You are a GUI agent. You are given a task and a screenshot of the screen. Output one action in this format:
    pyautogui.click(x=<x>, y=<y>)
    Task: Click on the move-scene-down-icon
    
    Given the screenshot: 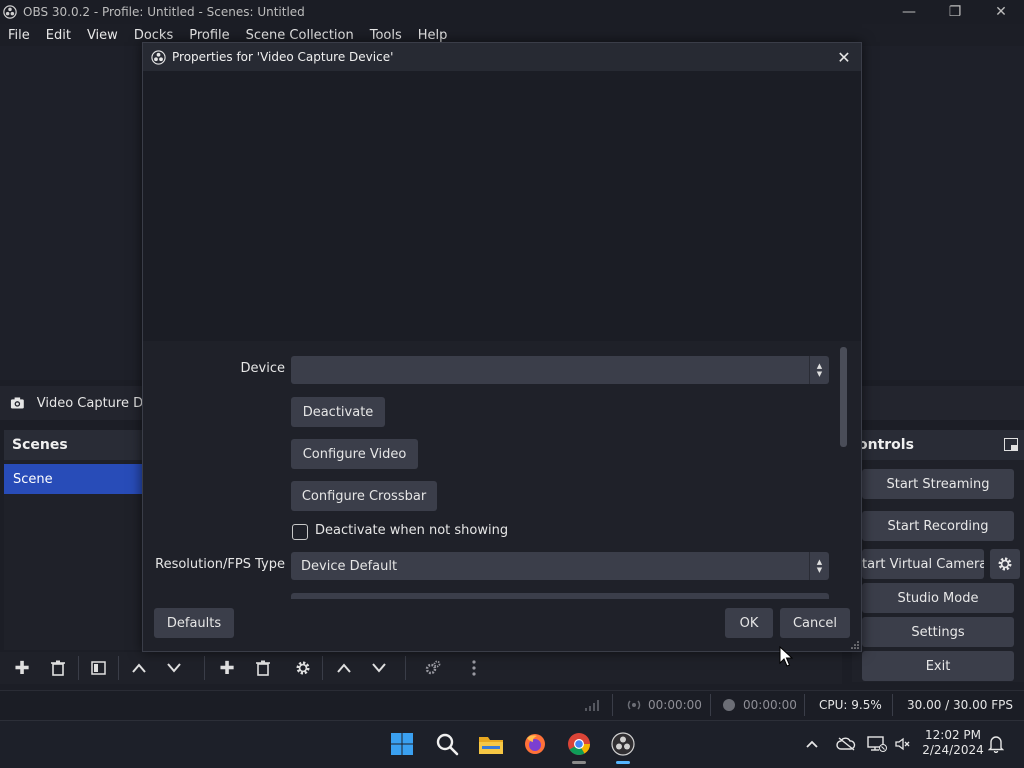 What is the action you would take?
    pyautogui.click(x=174, y=668)
    